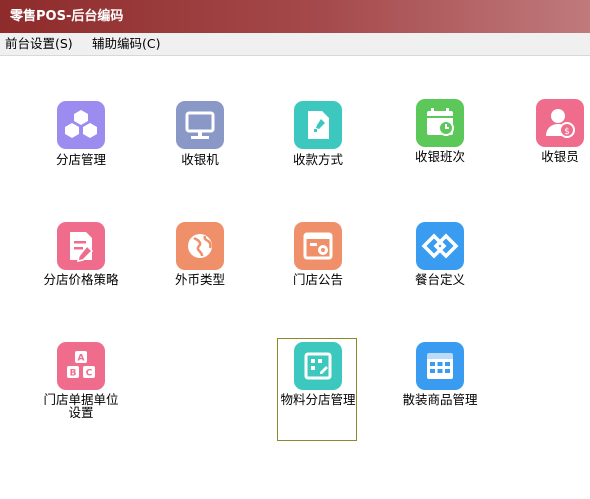 This screenshot has height=499, width=590. What do you see at coordinates (440, 366) in the screenshot?
I see `grid-table-icon` at bounding box center [440, 366].